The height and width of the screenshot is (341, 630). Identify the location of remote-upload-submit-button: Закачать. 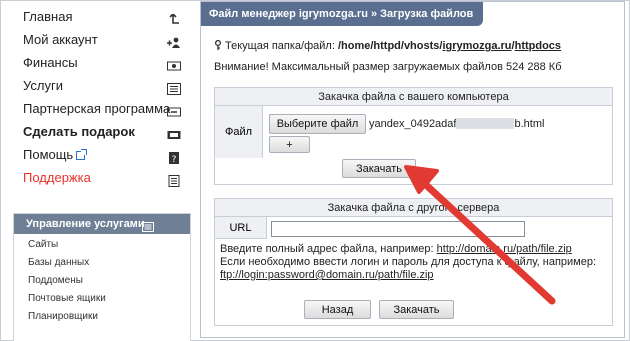
(416, 309).